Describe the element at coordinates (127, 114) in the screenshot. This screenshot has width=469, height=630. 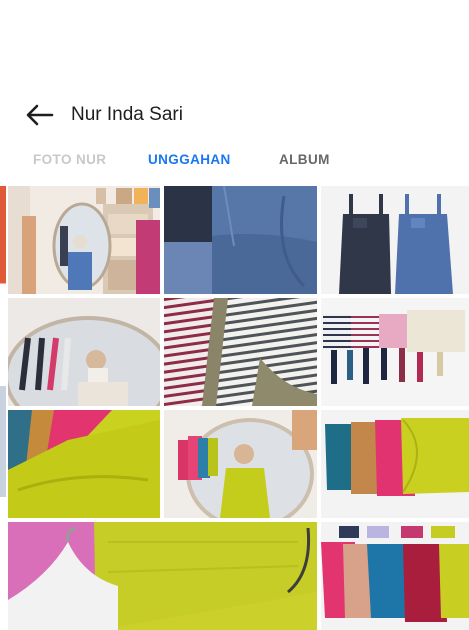
I see `page-title: Nur Inda Sari` at that location.